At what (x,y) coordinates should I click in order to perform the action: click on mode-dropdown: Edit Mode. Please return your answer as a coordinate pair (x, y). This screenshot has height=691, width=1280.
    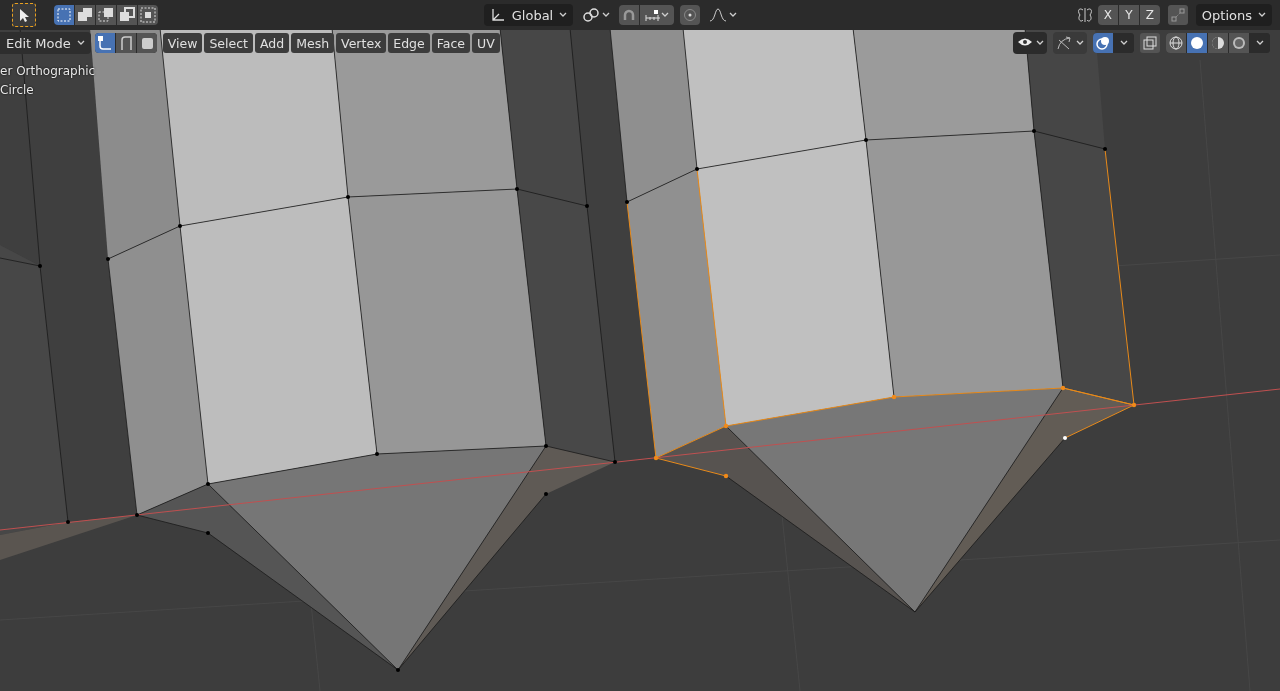
    Looking at the image, I should click on (45, 43).